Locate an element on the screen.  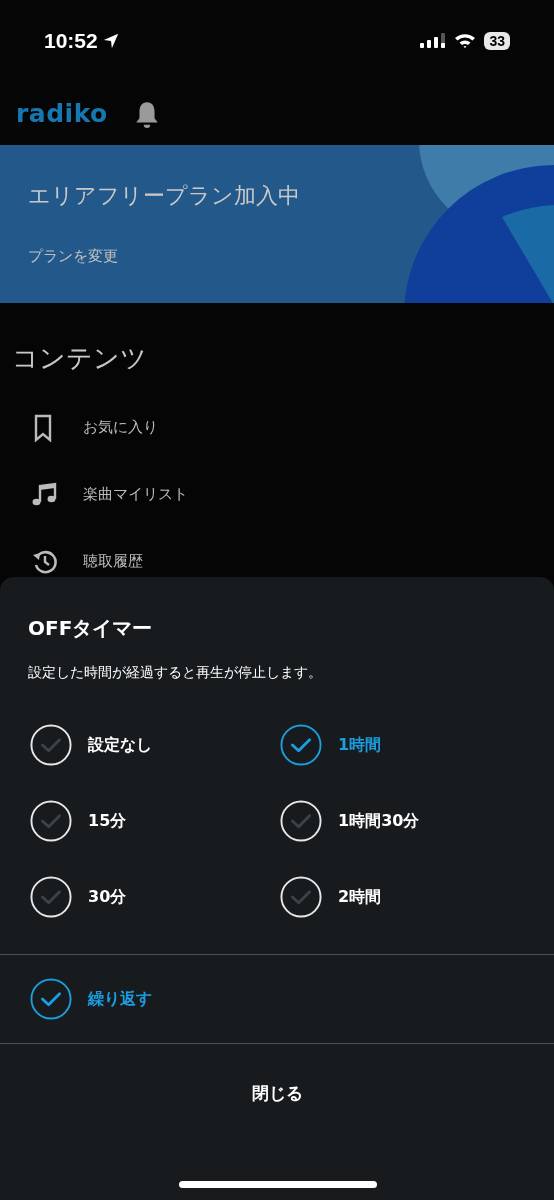
signal-icon is located at coordinates (433, 41).